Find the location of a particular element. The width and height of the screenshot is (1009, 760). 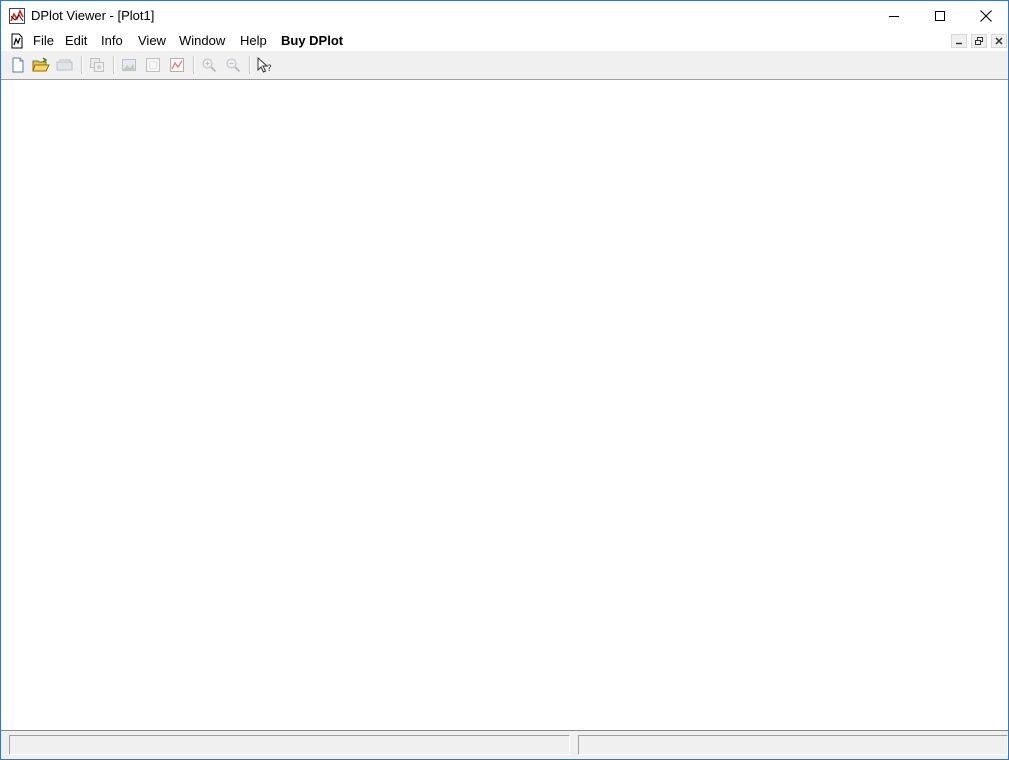

chart-button is located at coordinates (177, 65).